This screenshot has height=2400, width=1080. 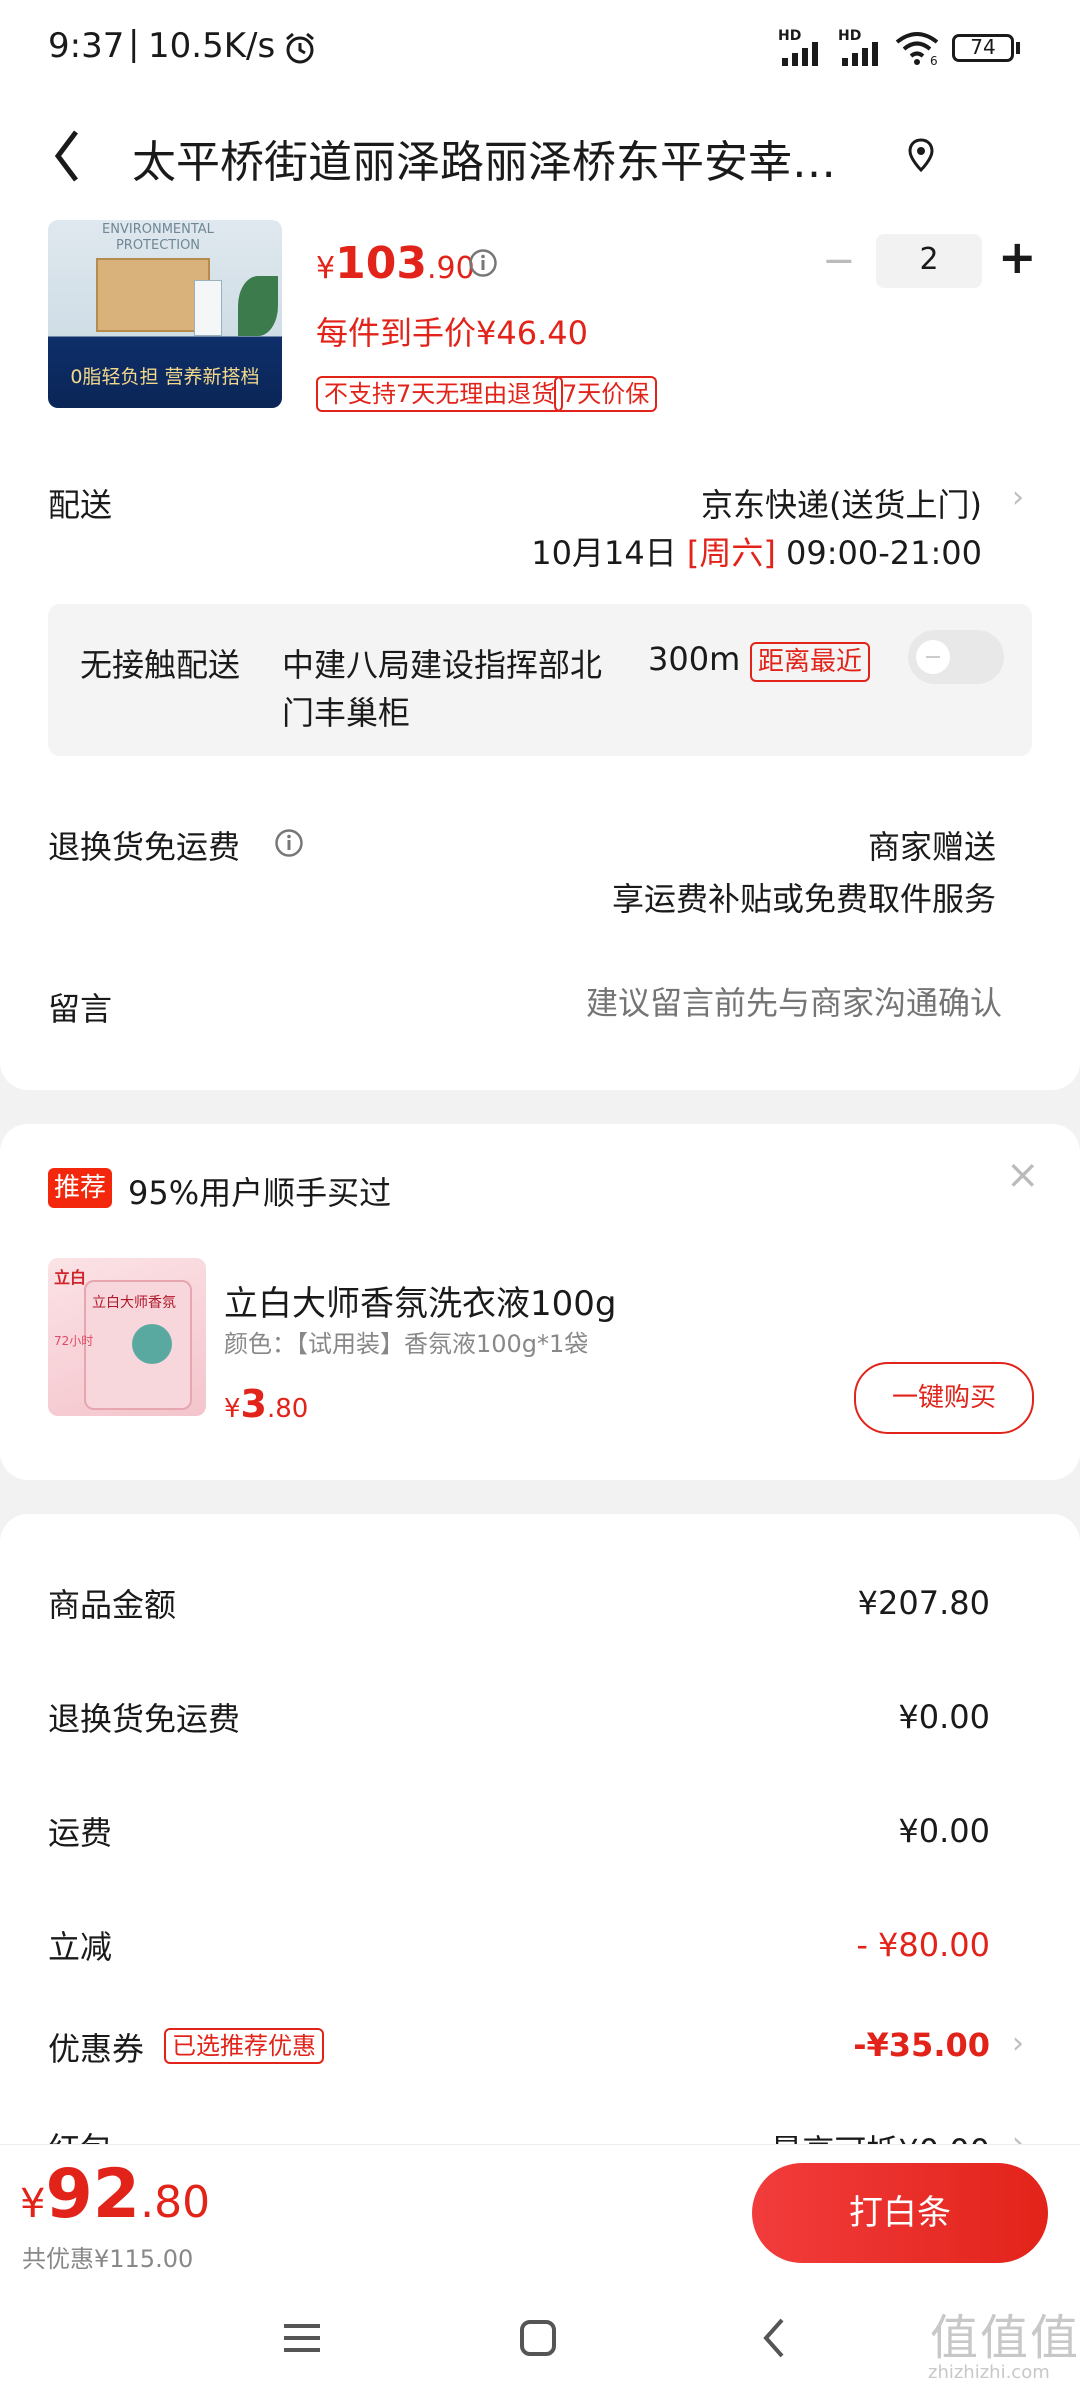 I want to click on quantity-input: 2, so click(x=929, y=261).